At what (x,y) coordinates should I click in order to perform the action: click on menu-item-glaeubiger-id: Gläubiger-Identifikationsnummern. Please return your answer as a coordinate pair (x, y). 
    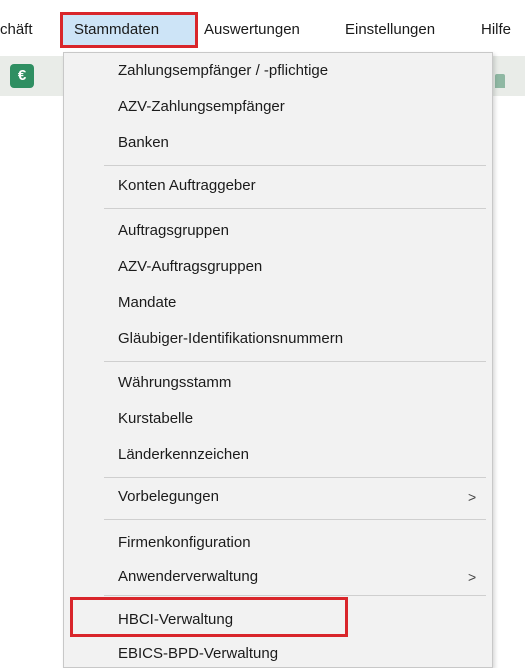
    Looking at the image, I should click on (230, 339).